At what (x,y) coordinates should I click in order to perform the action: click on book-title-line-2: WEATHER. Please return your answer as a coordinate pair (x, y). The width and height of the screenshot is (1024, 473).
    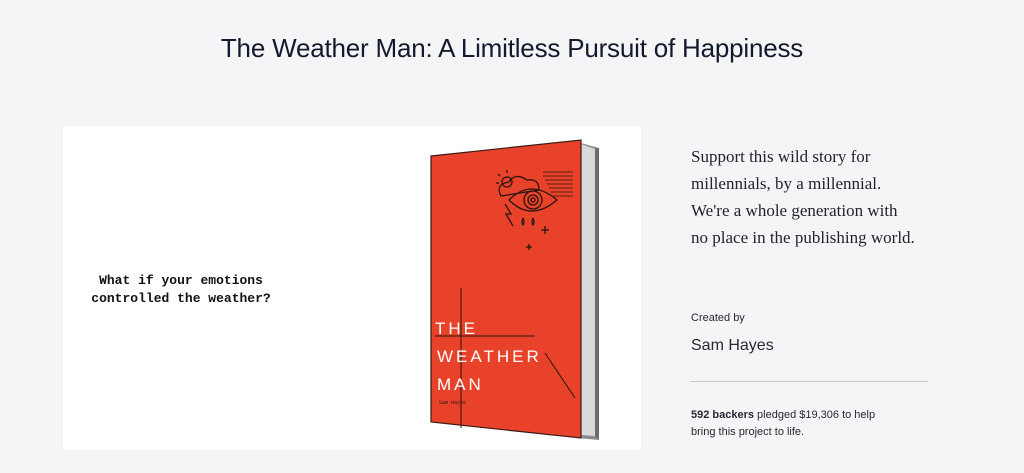
    Looking at the image, I should click on (489, 356).